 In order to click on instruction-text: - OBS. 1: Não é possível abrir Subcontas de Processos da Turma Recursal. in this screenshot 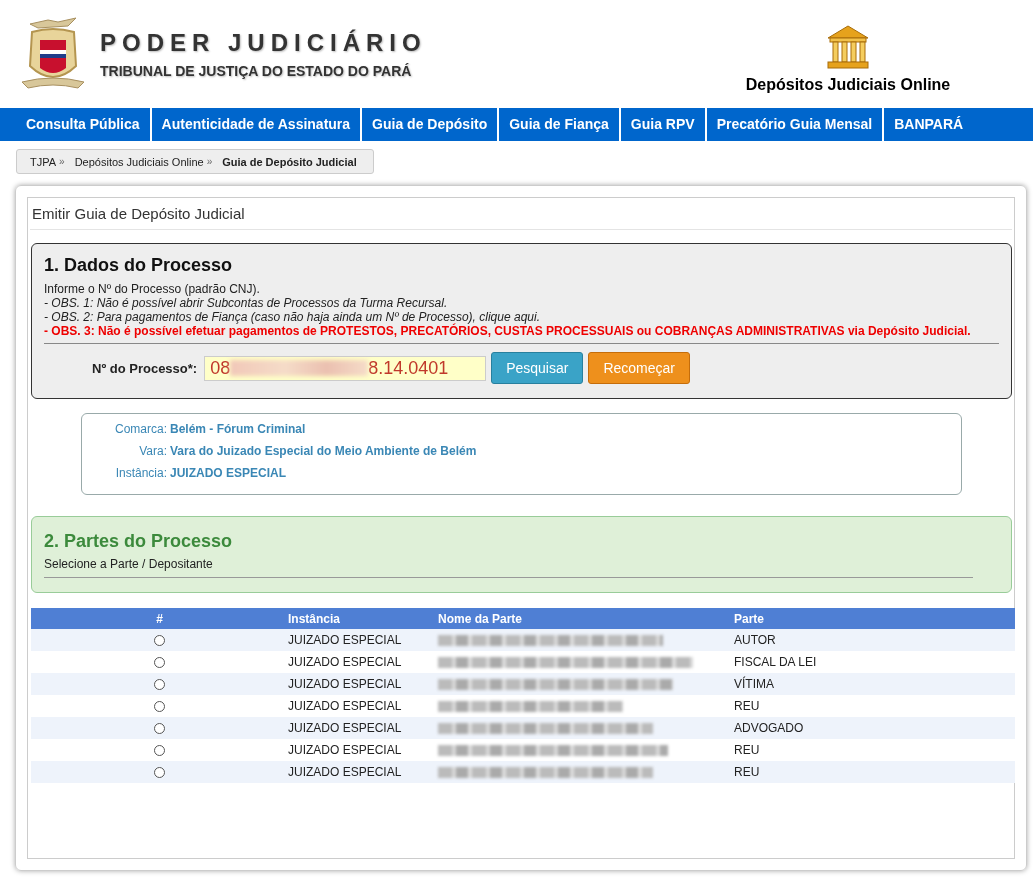, I will do `click(246, 303)`.